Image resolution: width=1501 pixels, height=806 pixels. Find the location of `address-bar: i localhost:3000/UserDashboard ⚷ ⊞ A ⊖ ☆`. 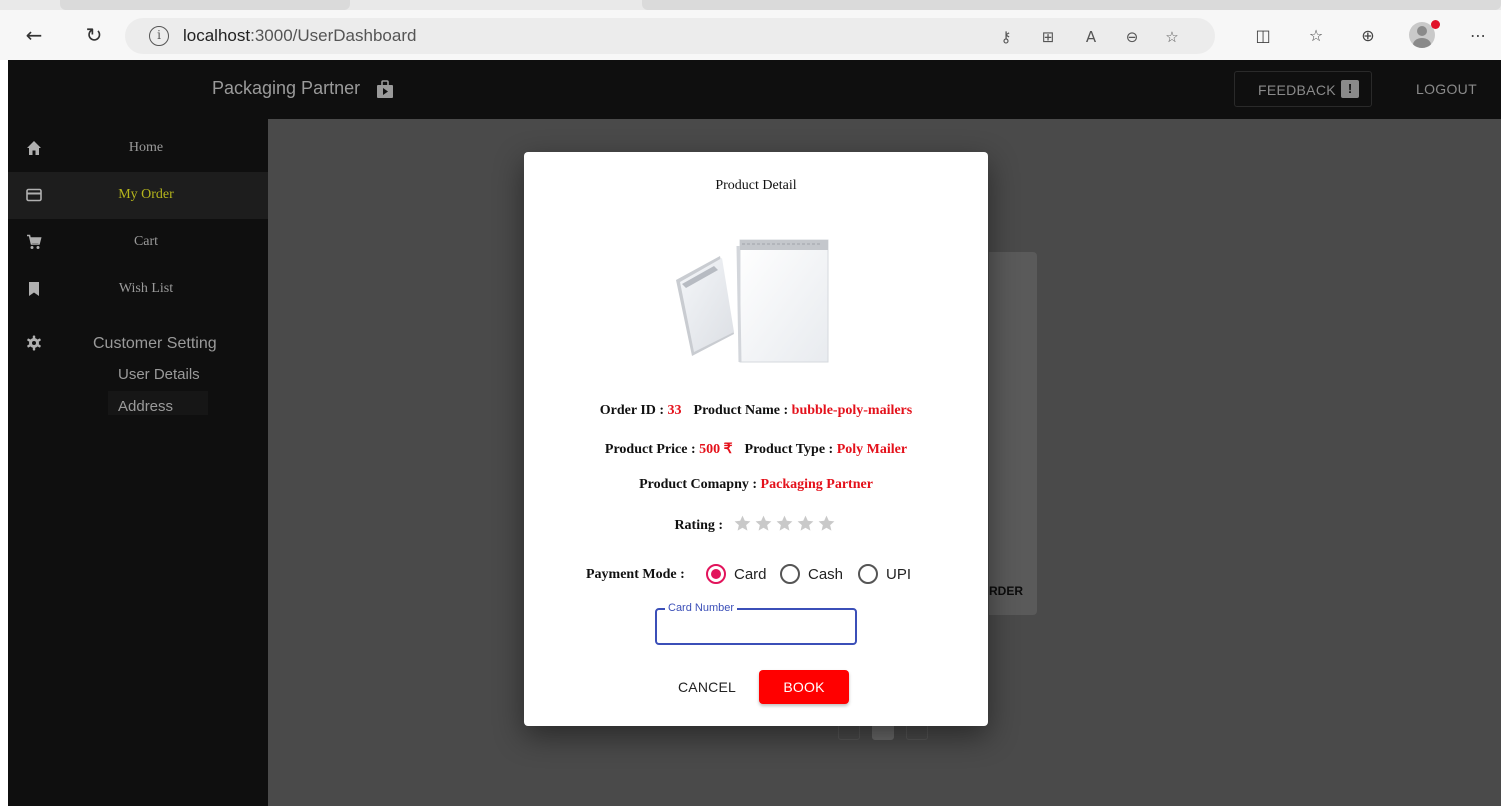

address-bar: i localhost:3000/UserDashboard ⚷ ⊞ A ⊖ ☆ is located at coordinates (670, 36).